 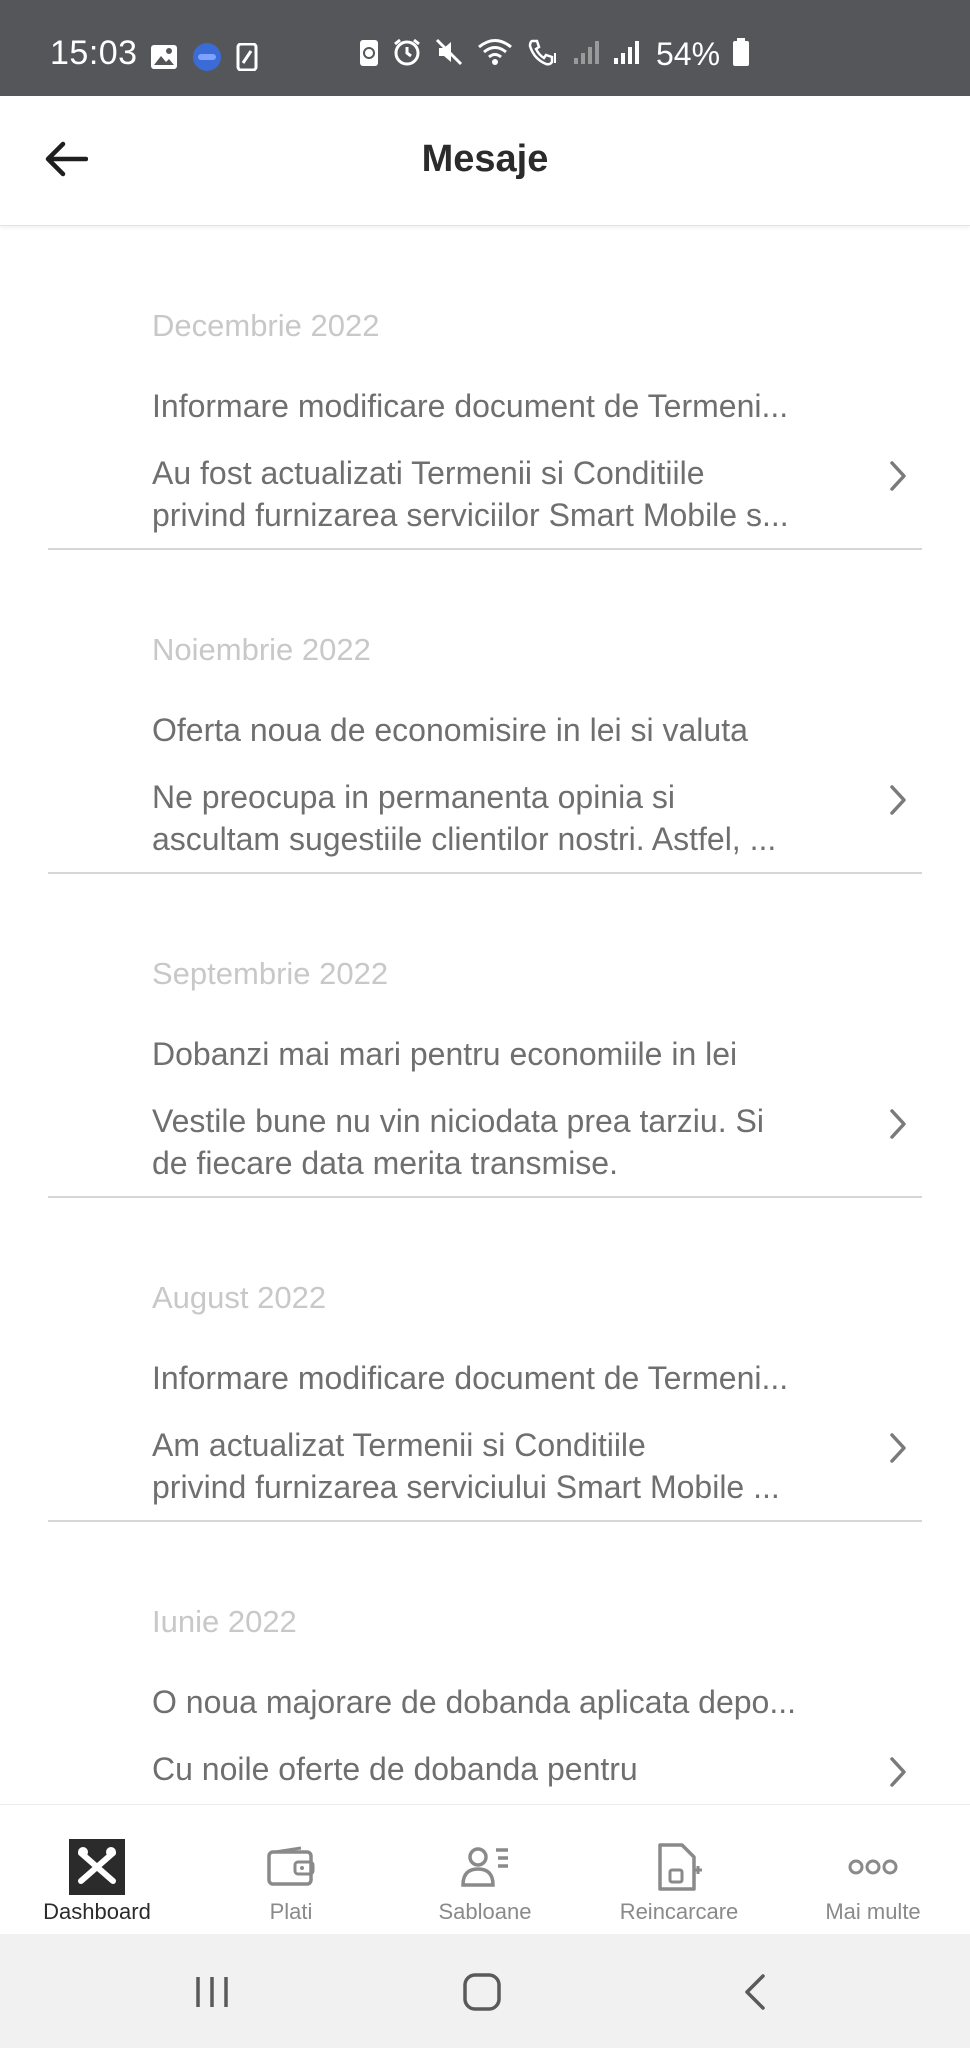 I want to click on status-right-icons: 54%, so click(x=554, y=54).